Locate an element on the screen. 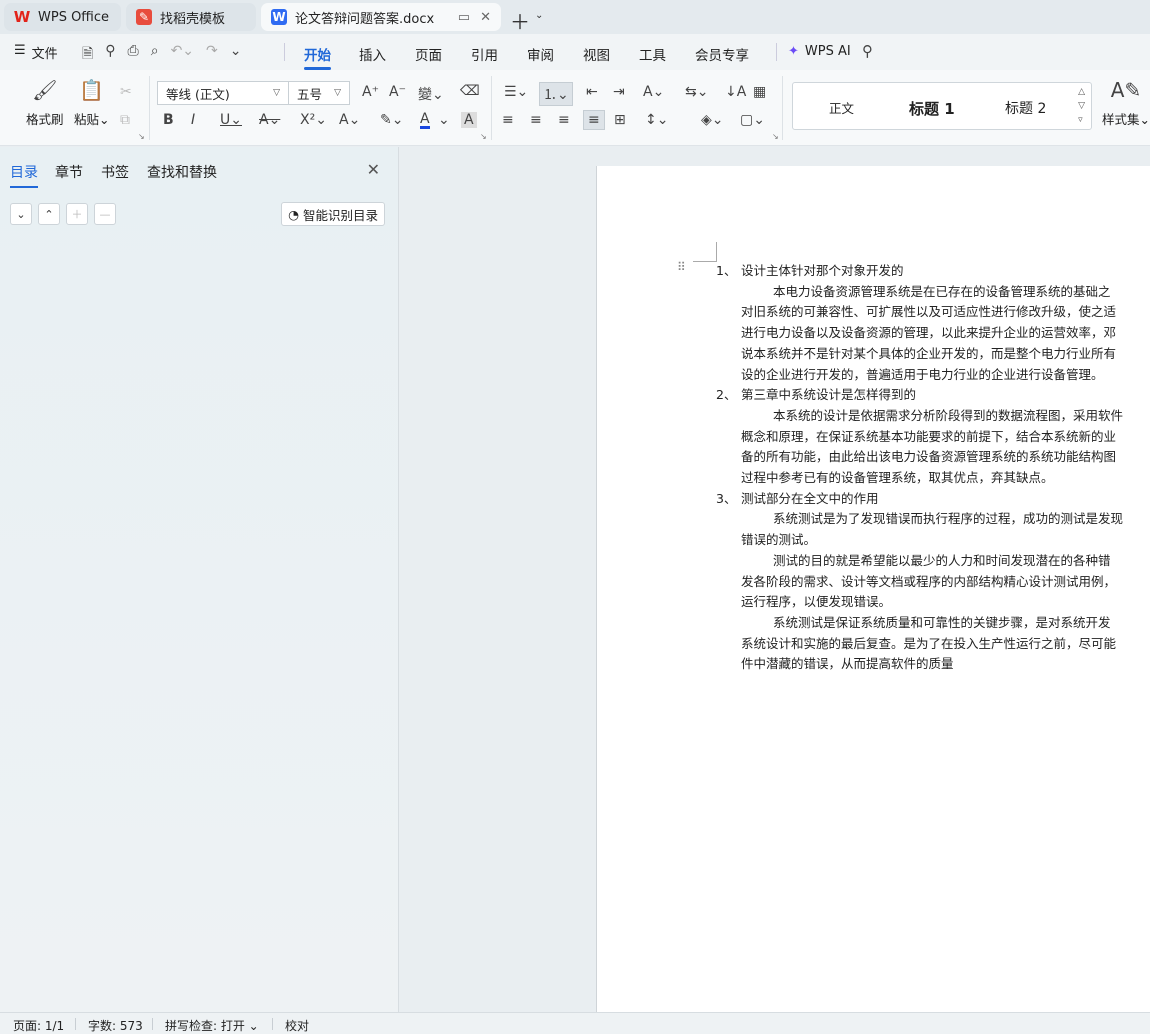  tab-home: 开始 is located at coordinates (317, 57).